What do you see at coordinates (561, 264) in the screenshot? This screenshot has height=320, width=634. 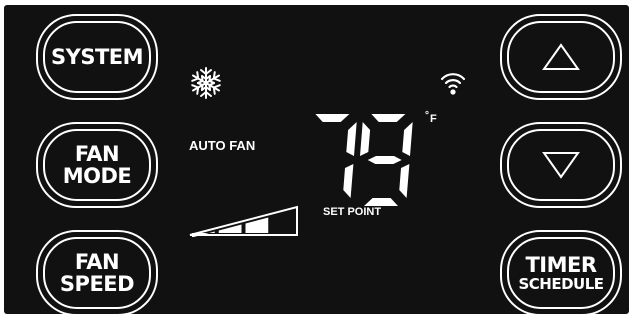 I see `timer-line1: TIMER` at bounding box center [561, 264].